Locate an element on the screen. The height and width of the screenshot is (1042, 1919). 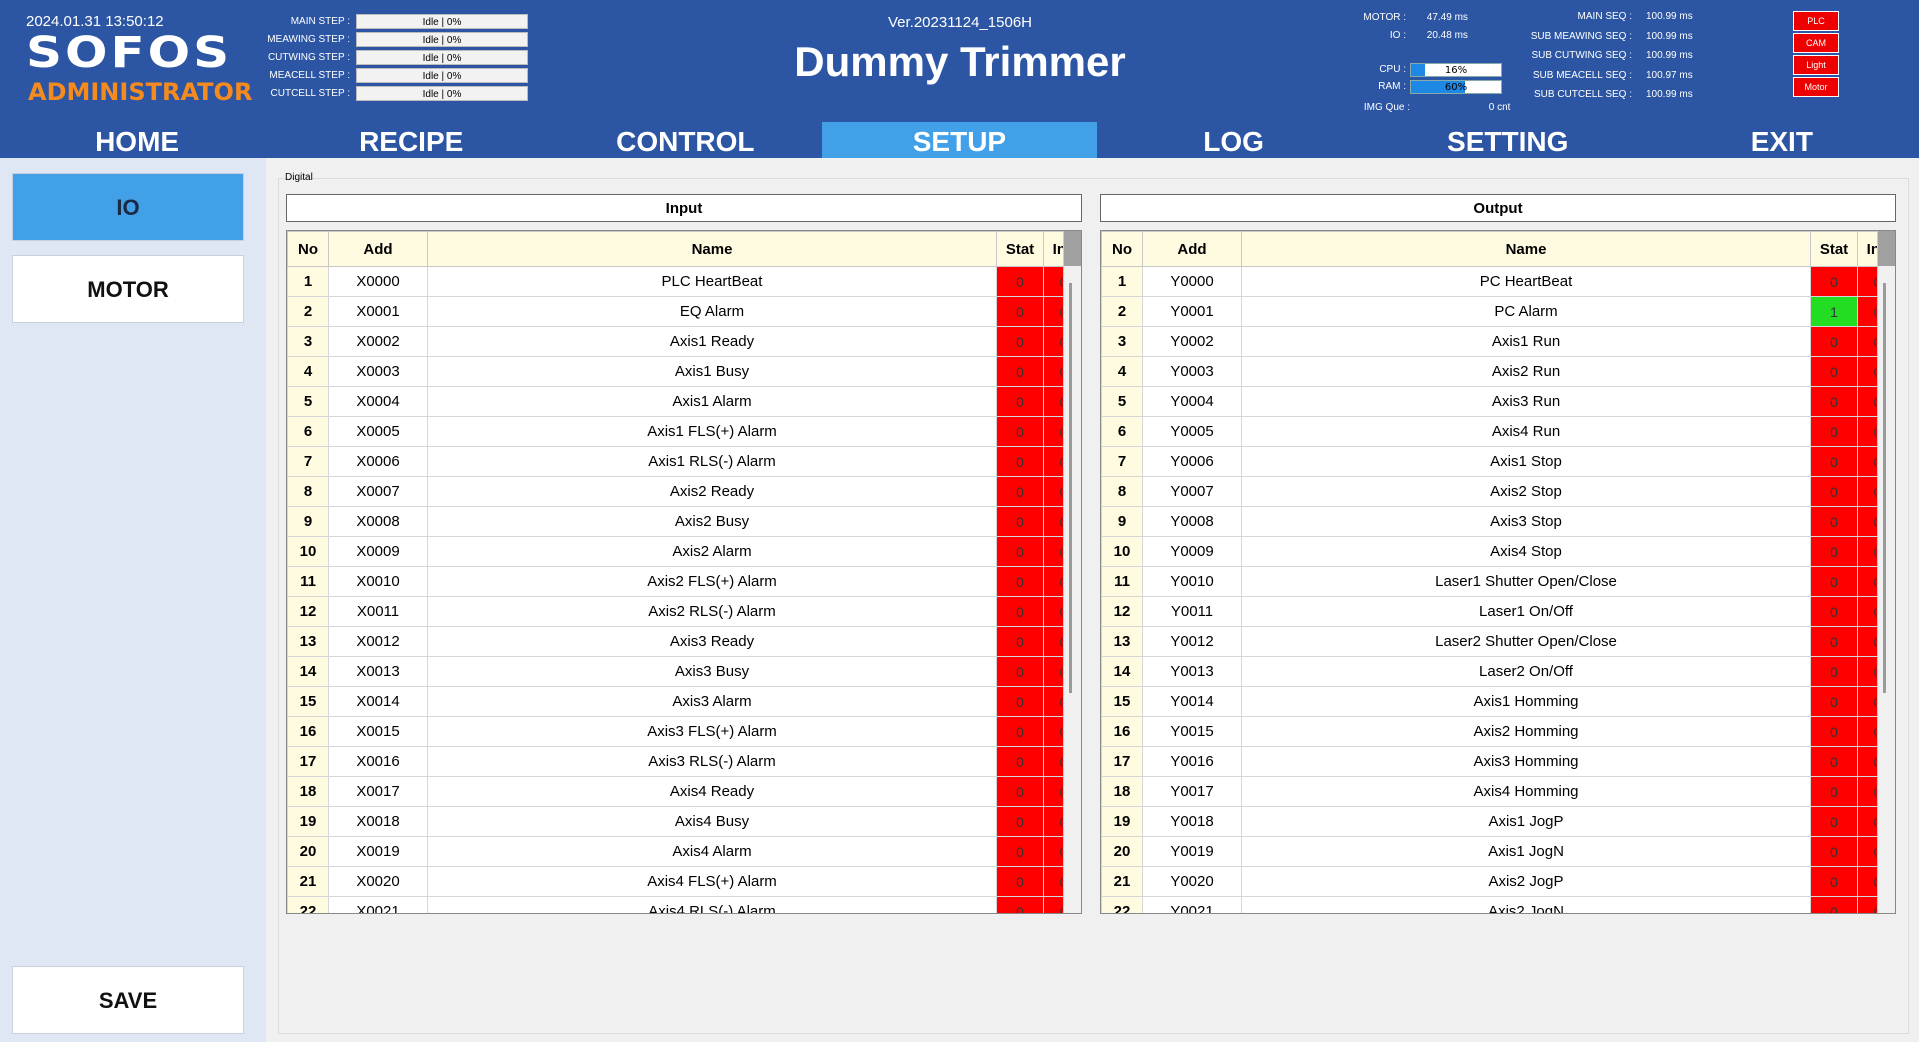
row-number: 17 is located at coordinates (308, 761).